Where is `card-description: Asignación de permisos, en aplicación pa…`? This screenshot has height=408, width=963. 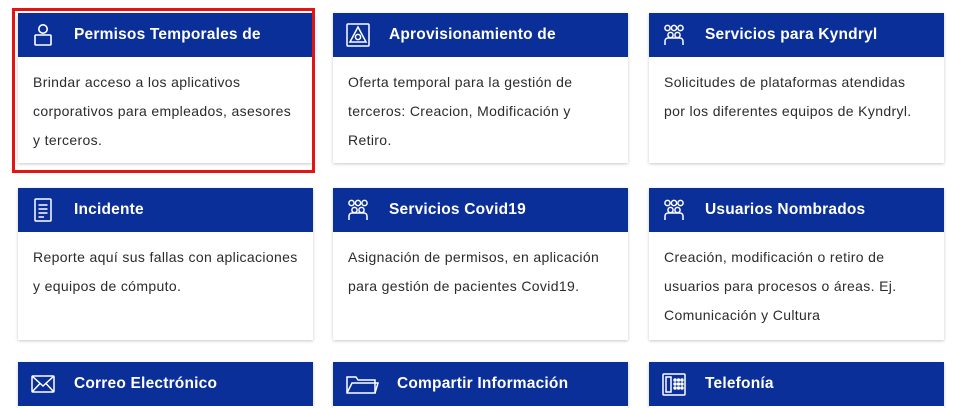 card-description: Asignación de permisos, en aplicación pa… is located at coordinates (474, 271).